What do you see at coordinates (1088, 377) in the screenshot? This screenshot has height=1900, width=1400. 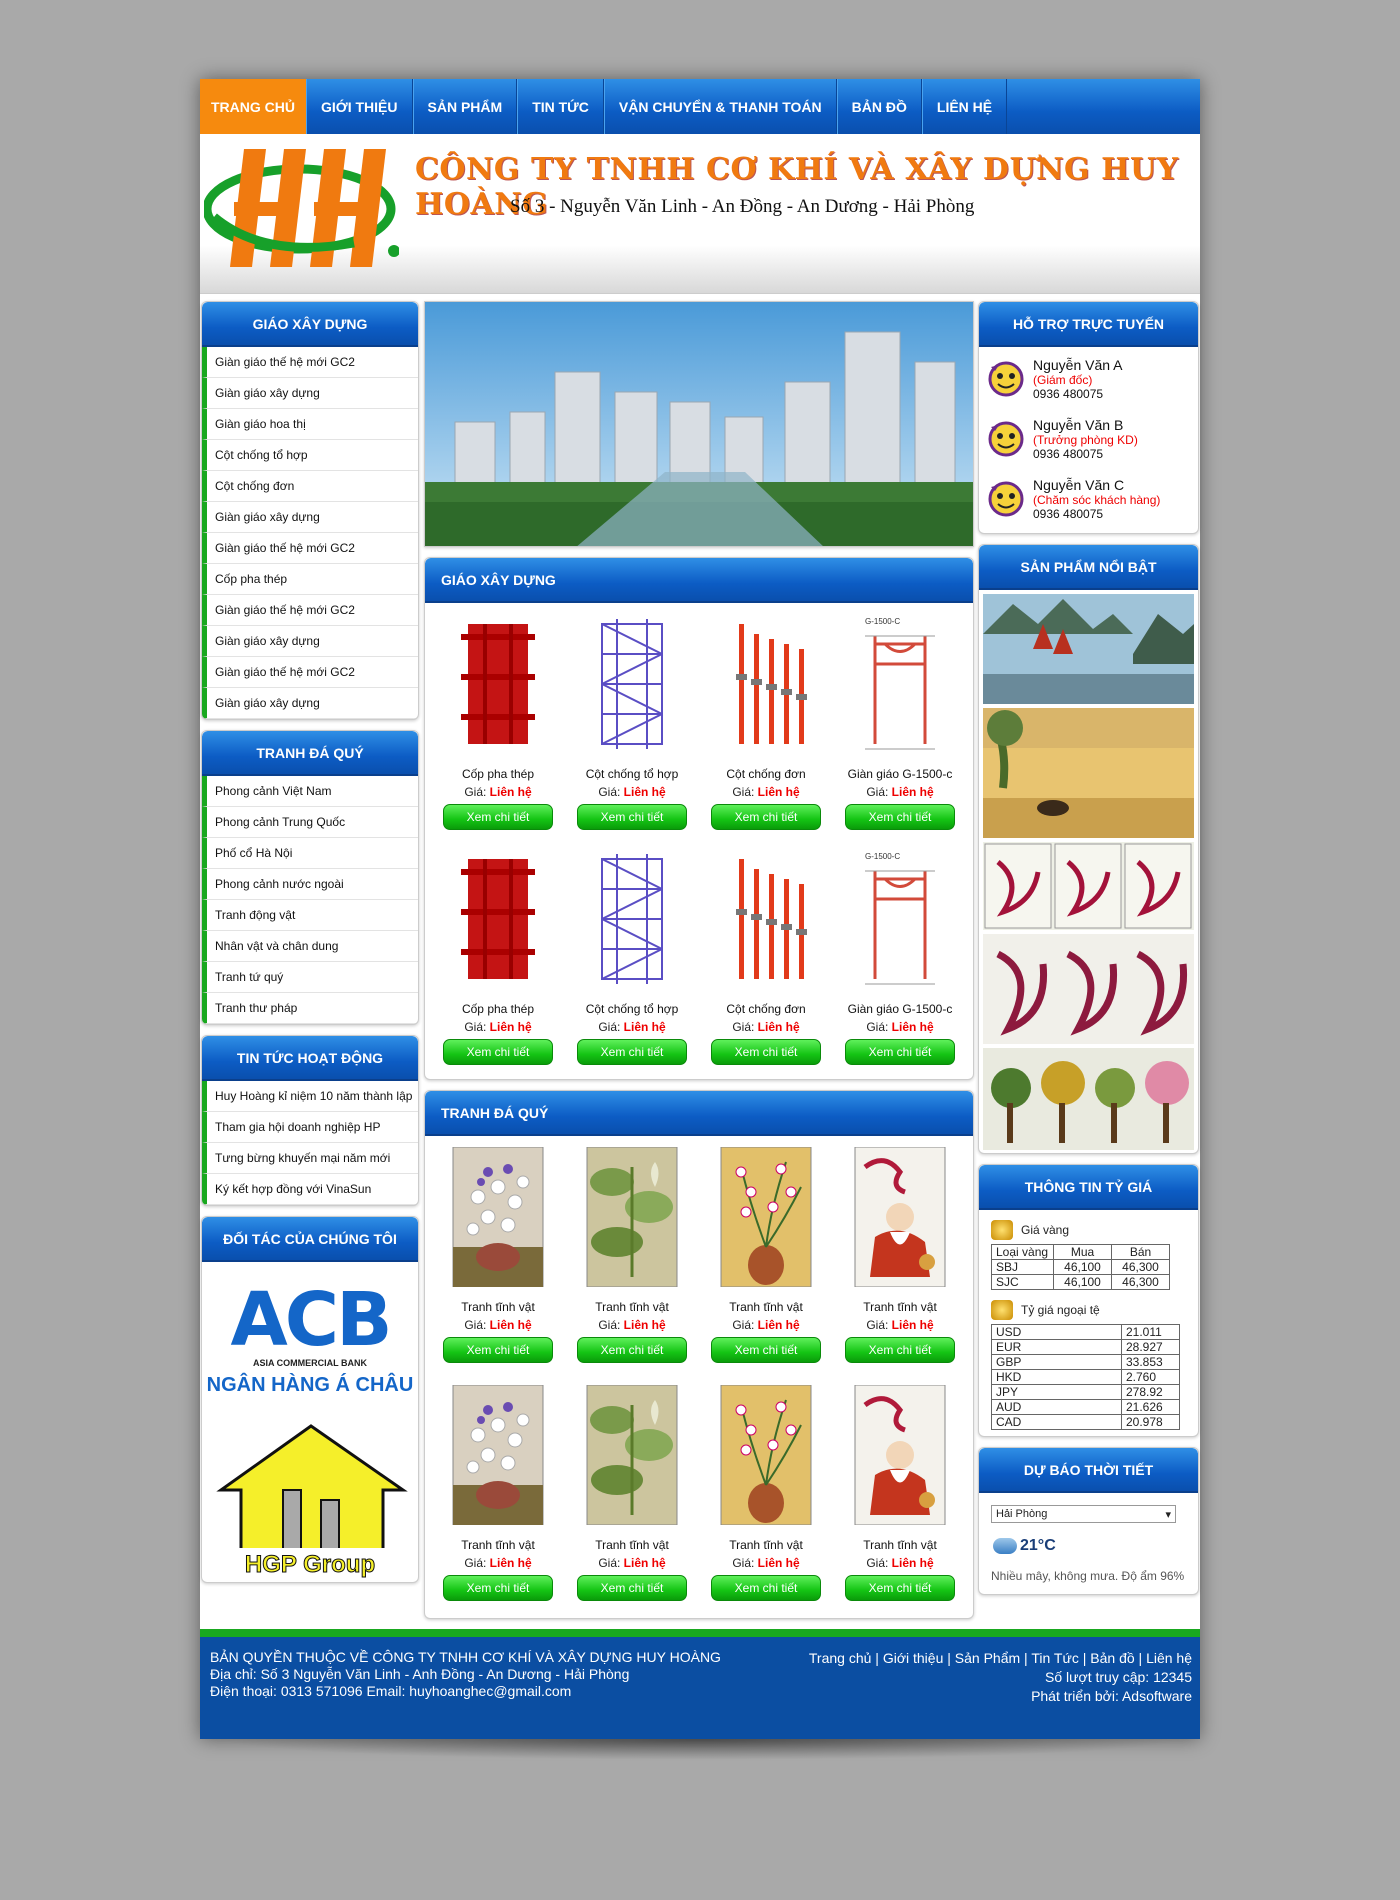 I see `support-contact: Nguyễn Văn A (Giám đốc) 0936 480075` at bounding box center [1088, 377].